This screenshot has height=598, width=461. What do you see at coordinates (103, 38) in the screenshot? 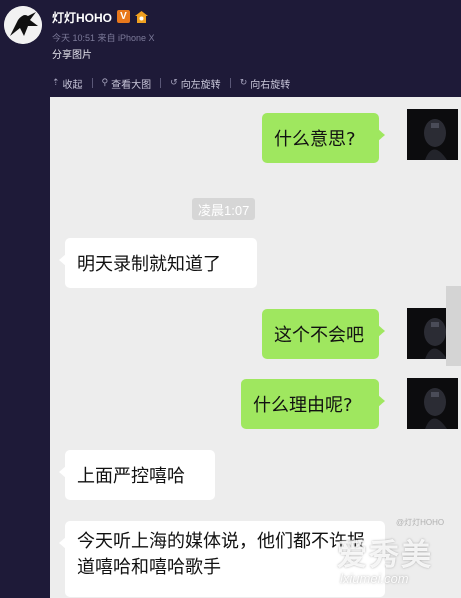
I see `post-meta: 今天 10:51 来自 iPhone X` at bounding box center [103, 38].